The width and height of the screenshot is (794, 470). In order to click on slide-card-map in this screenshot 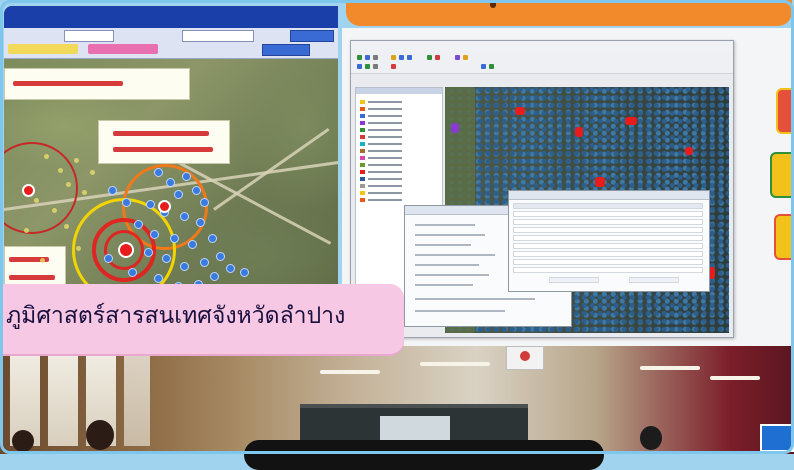, I will do `click(782, 175)`.